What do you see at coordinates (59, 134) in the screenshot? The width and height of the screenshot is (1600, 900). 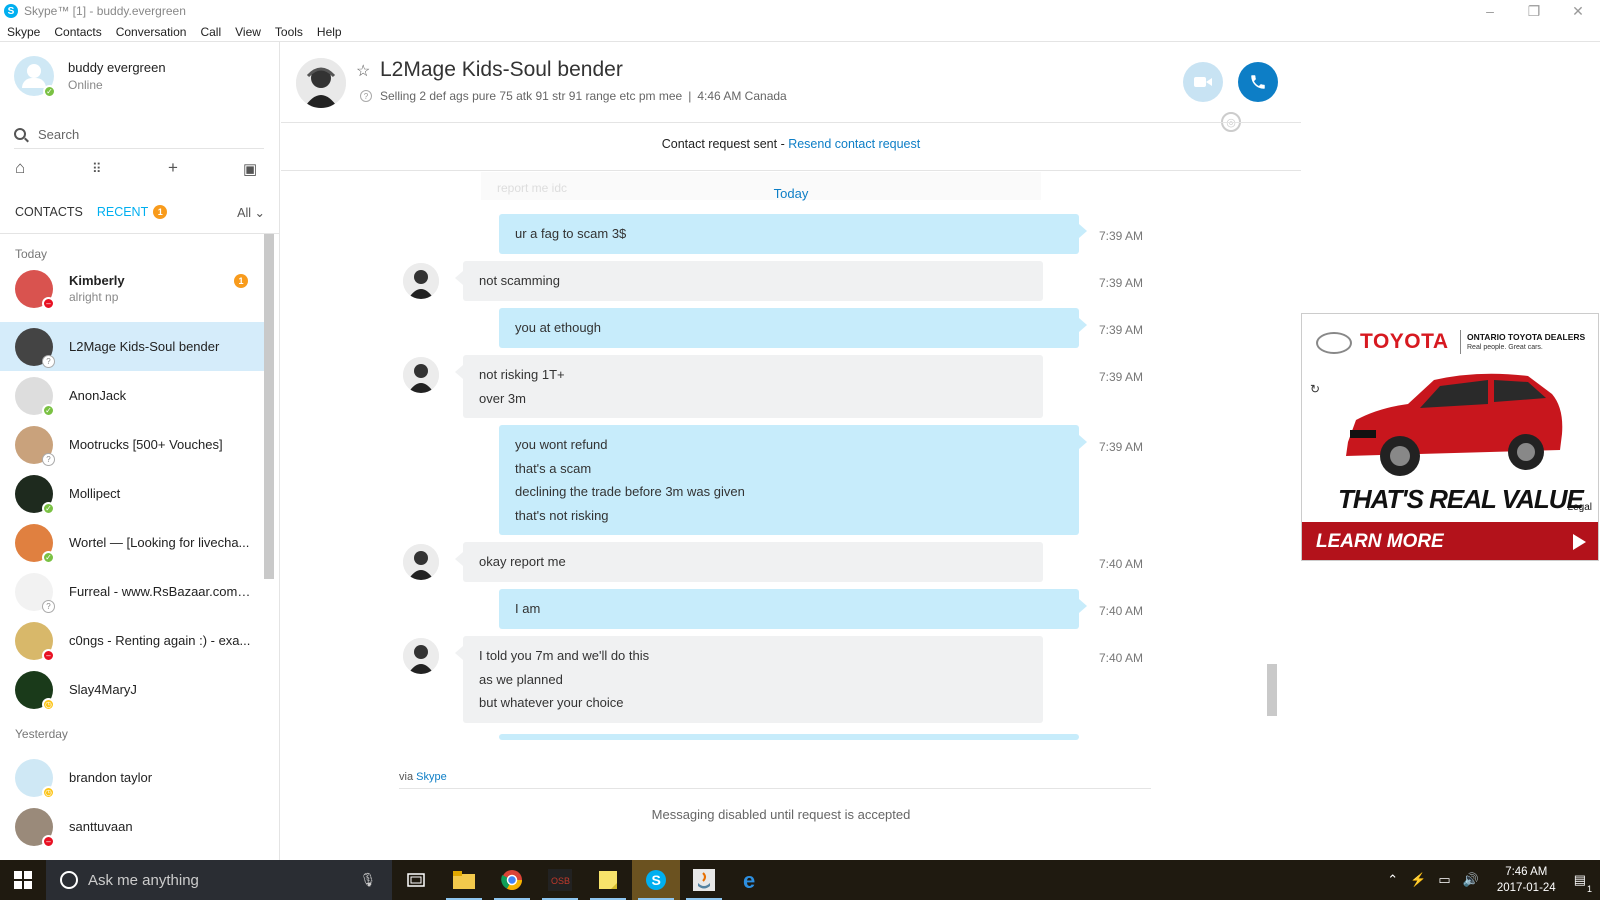 I see `search-label: Search` at bounding box center [59, 134].